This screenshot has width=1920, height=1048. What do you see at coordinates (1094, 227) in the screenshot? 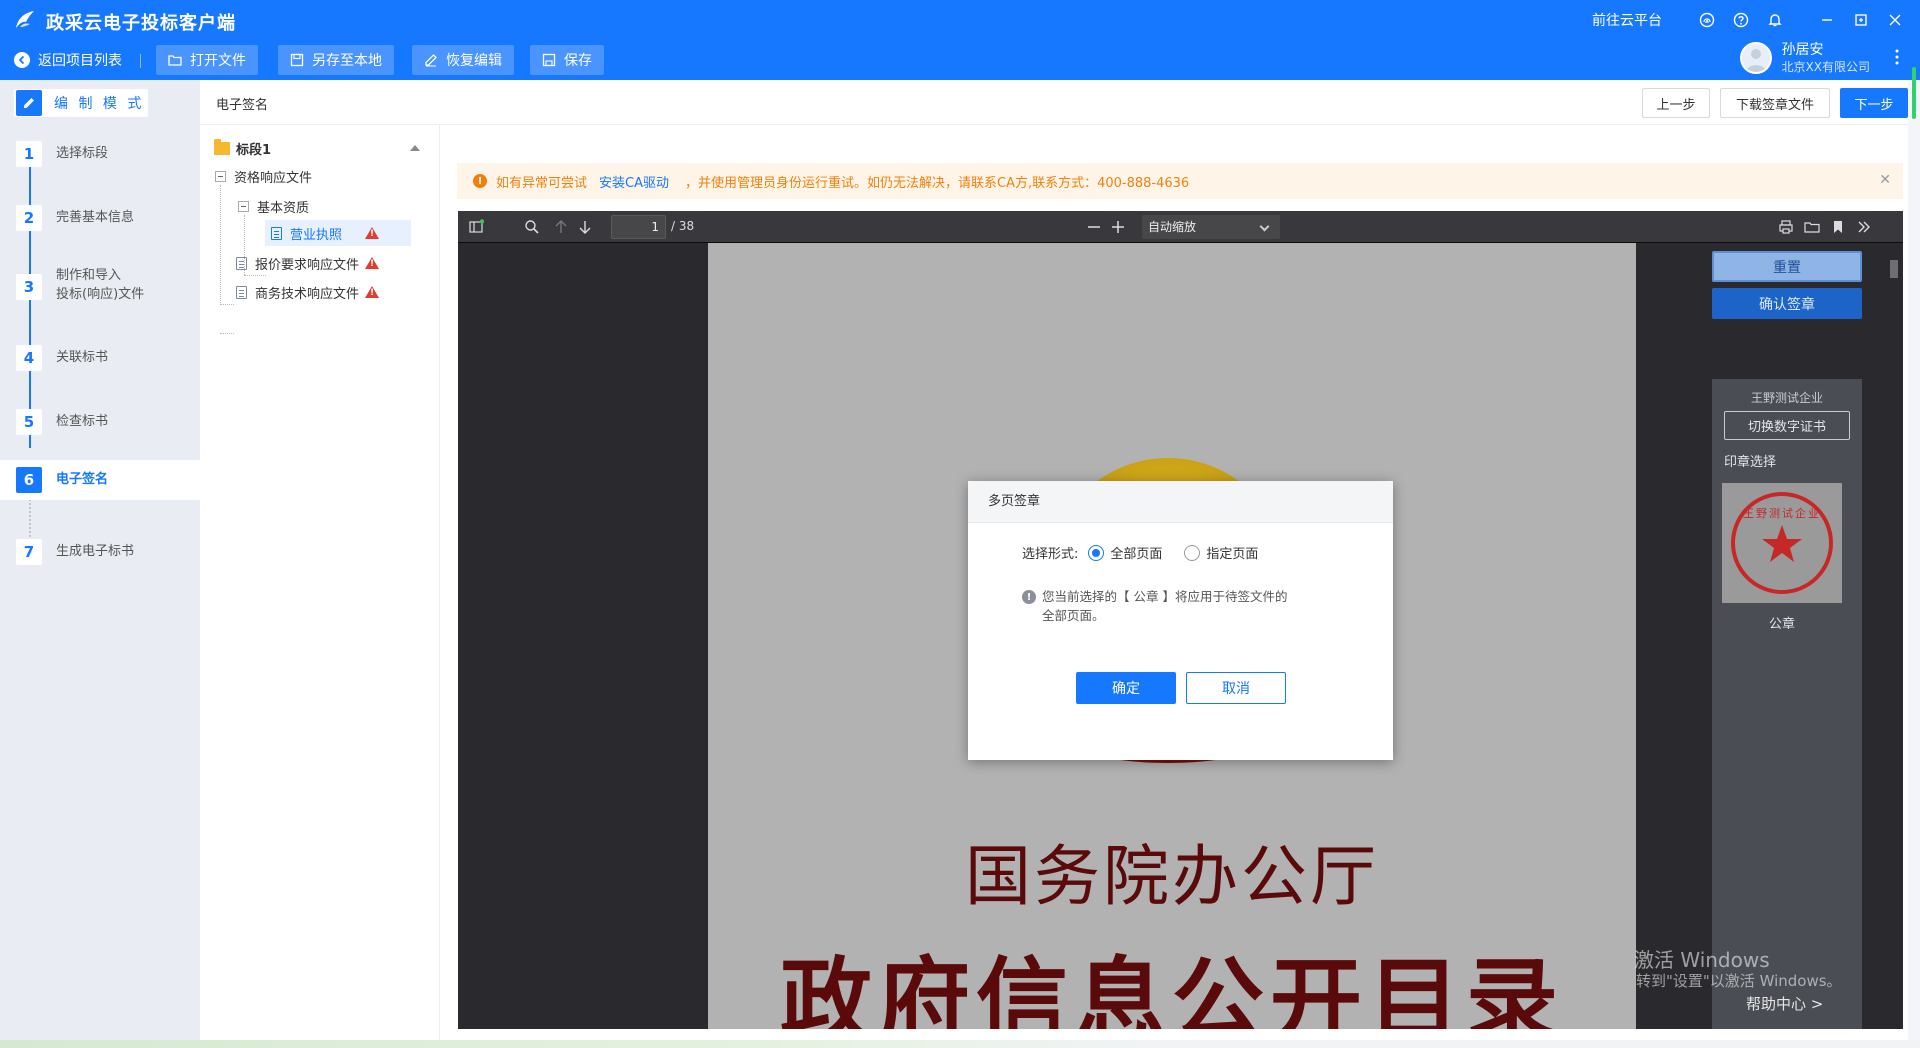
I see `zoom-out-icon` at bounding box center [1094, 227].